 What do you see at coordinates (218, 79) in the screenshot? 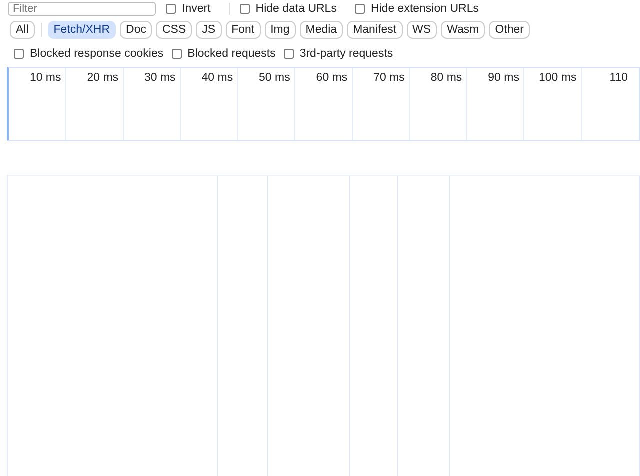
I see `time-tick-label: 40 ms` at bounding box center [218, 79].